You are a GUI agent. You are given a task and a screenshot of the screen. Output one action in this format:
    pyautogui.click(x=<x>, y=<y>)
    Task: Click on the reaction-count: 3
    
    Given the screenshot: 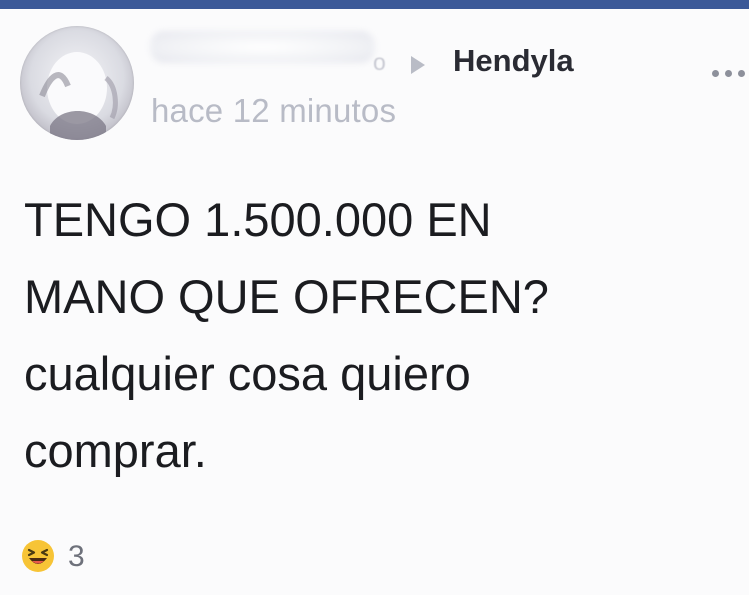 What is the action you would take?
    pyautogui.click(x=76, y=556)
    